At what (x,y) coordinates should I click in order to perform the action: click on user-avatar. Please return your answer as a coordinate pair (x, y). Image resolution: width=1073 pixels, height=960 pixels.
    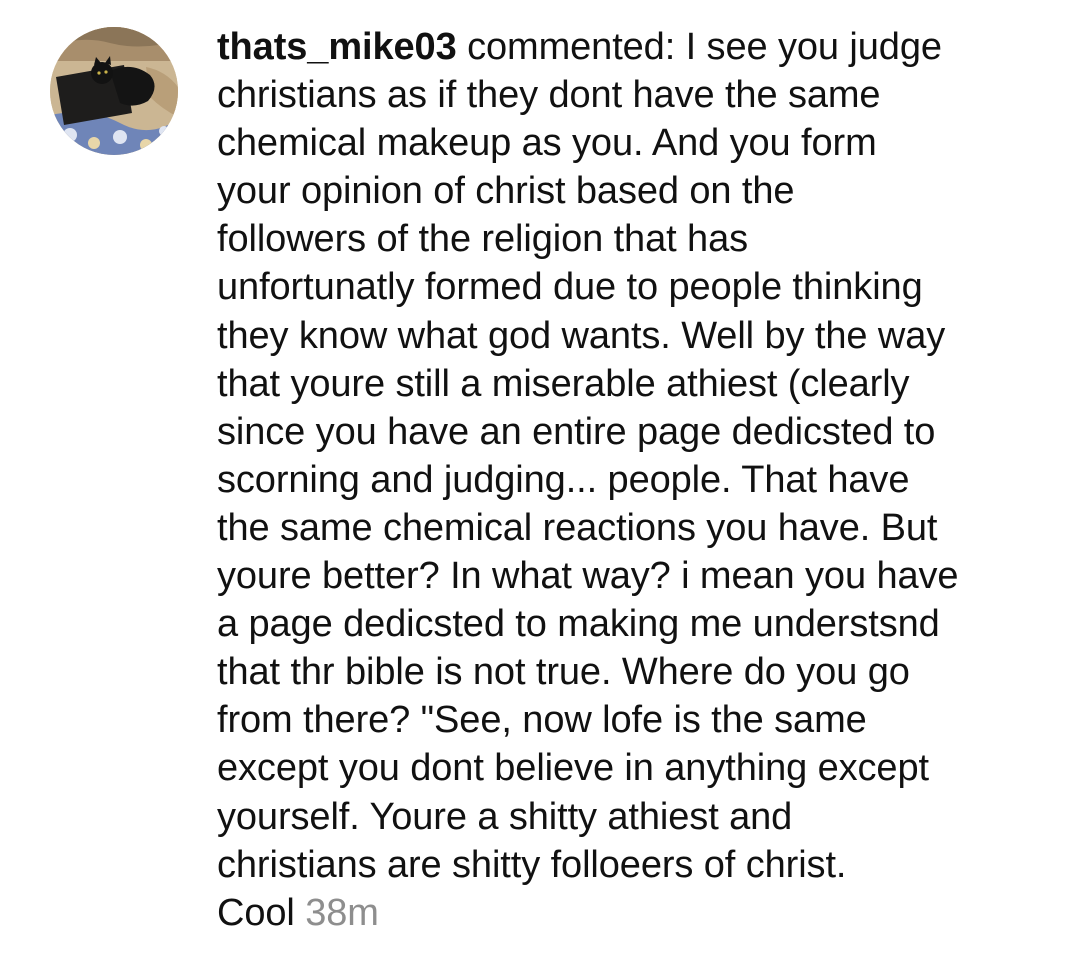
    Looking at the image, I should click on (114, 91).